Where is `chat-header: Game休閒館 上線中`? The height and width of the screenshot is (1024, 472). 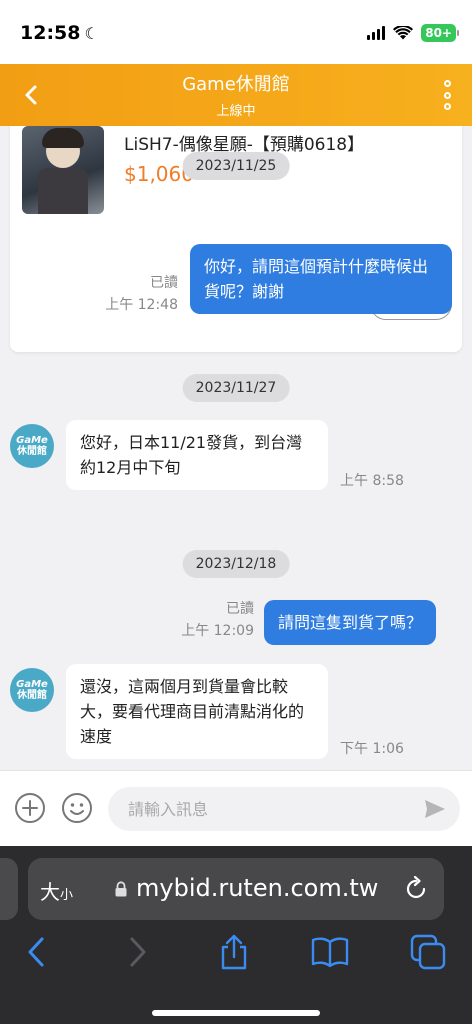 chat-header: Game休閒館 上線中 is located at coordinates (236, 95).